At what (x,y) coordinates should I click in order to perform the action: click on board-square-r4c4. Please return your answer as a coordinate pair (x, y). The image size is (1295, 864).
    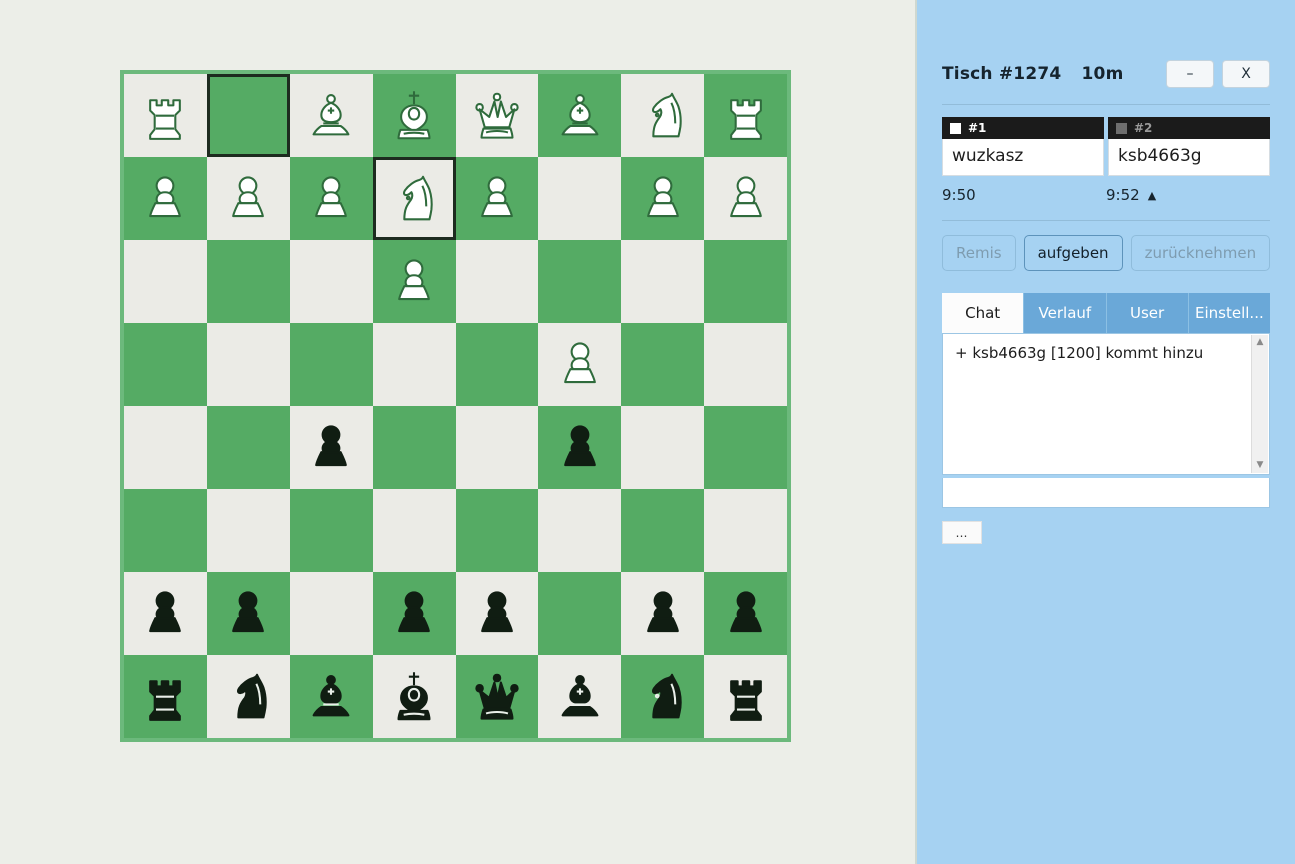
    Looking at the image, I should click on (414, 364).